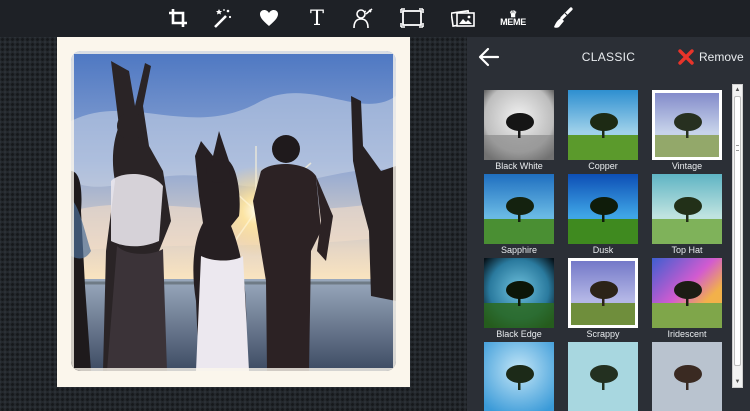  I want to click on filter-scrappy: Scrappy, so click(603, 300).